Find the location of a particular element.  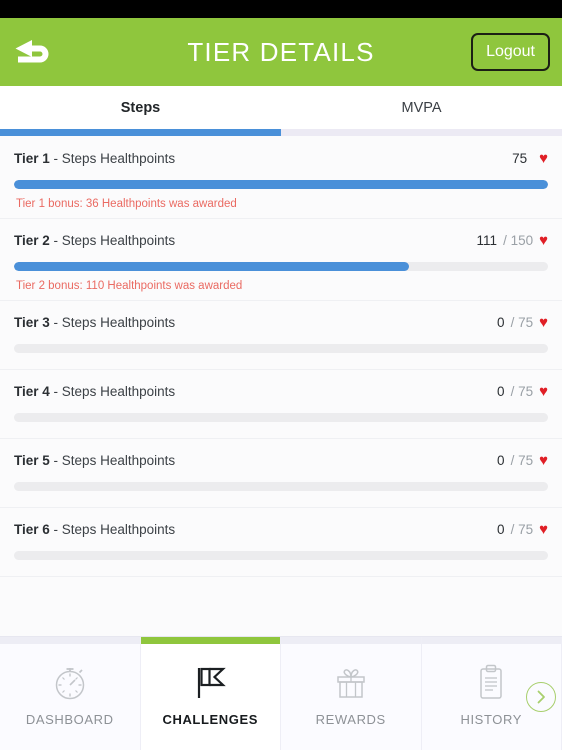

flag-icon is located at coordinates (210, 681).